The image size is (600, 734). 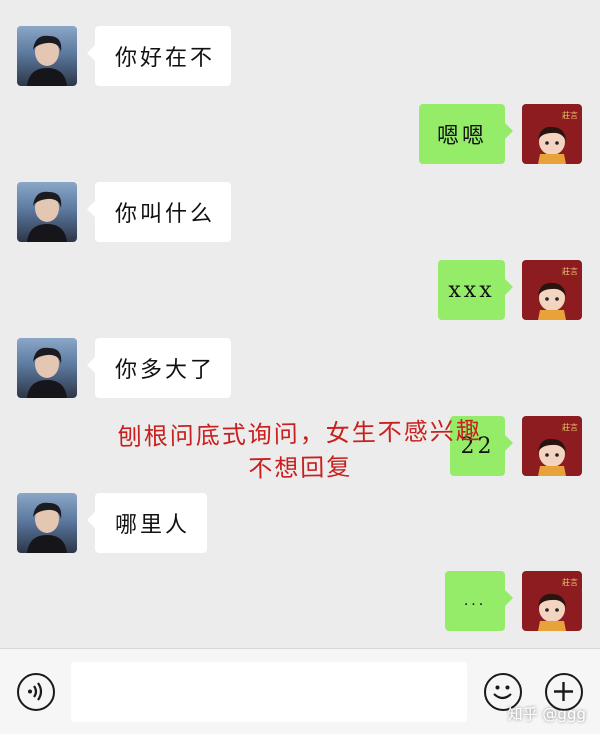 I want to click on voice-icon, so click(x=35, y=691).